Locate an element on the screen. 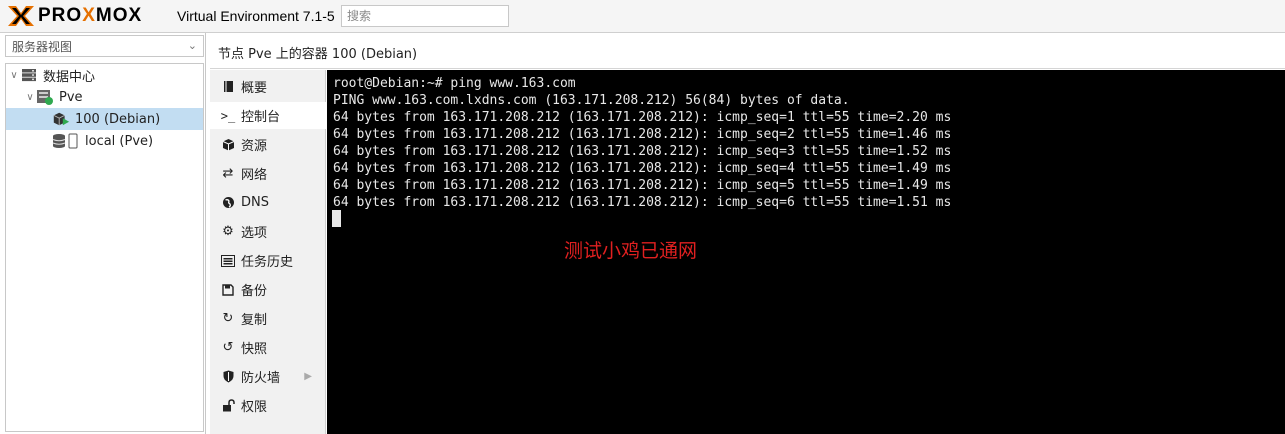 The image size is (1285, 434). content-header: 节点 Pve 上的容器 100 (Debian) is located at coordinates (747, 51).